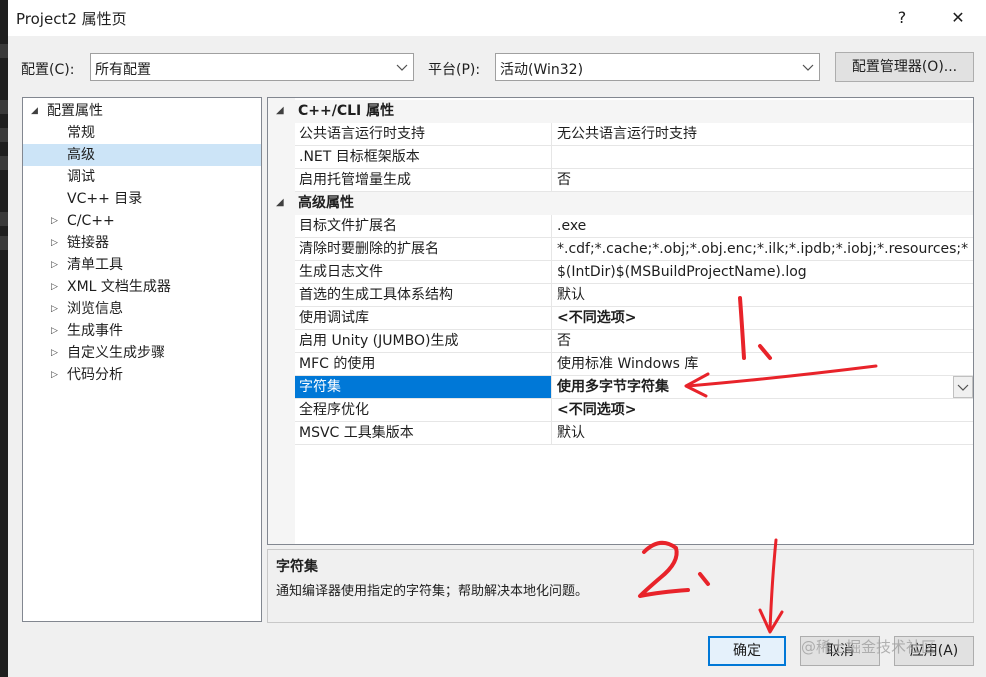 The width and height of the screenshot is (986, 677). What do you see at coordinates (758, 465) in the screenshot?
I see `red-annotations` at bounding box center [758, 465].